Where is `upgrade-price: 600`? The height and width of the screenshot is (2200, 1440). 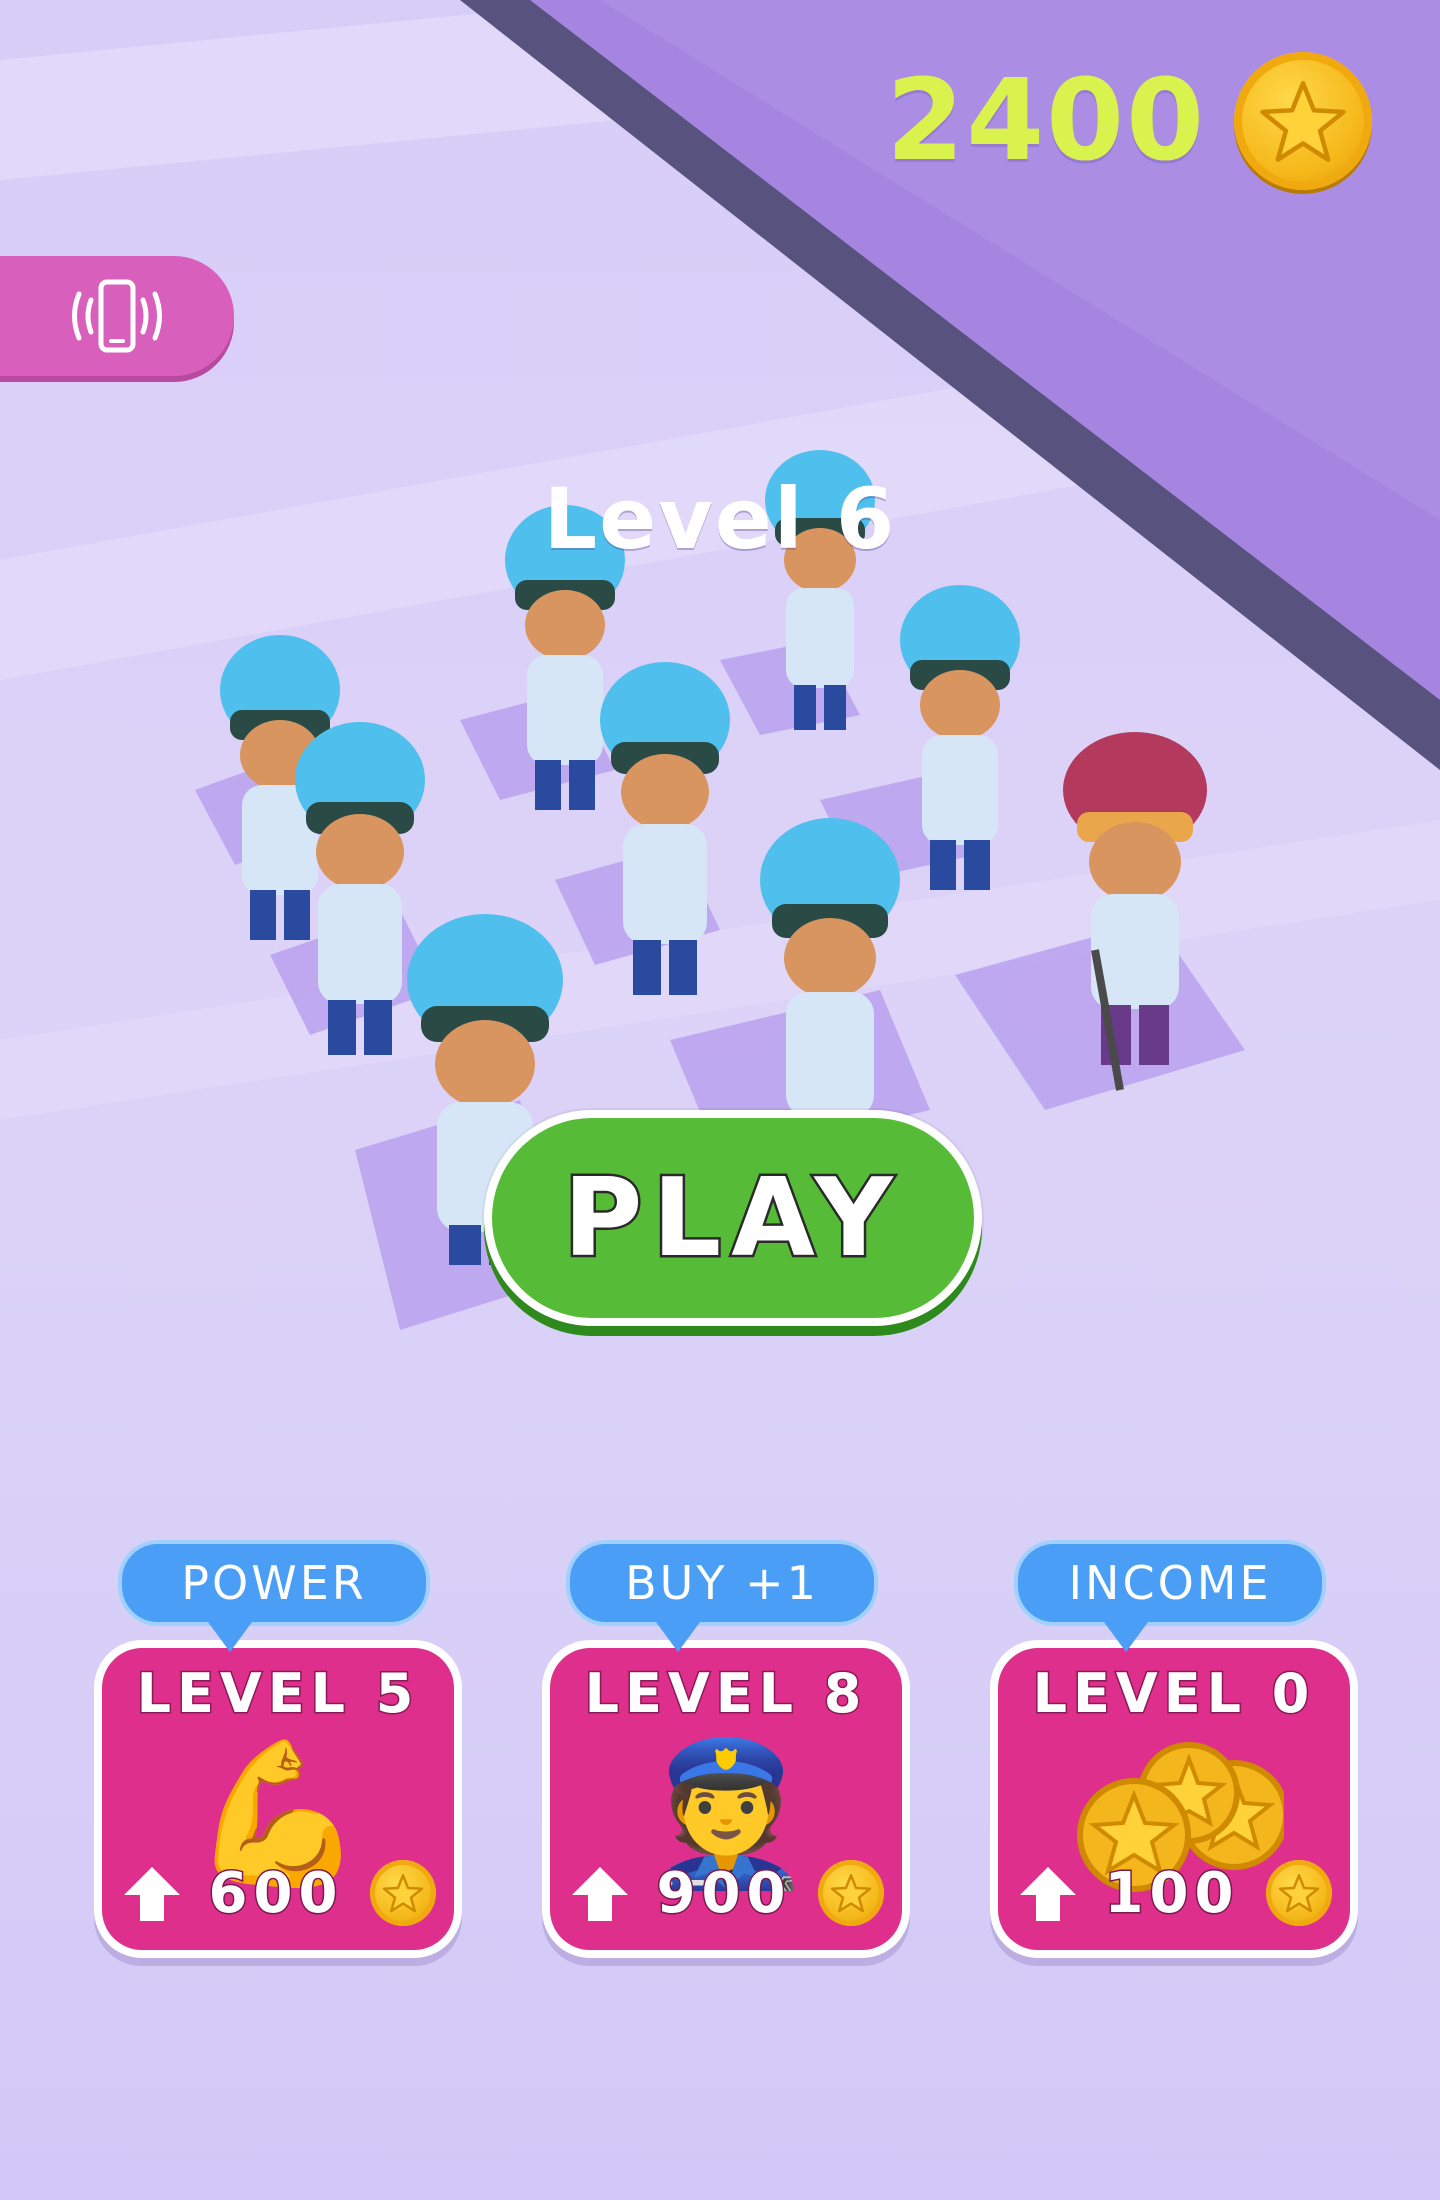
upgrade-price: 600 is located at coordinates (279, 1893).